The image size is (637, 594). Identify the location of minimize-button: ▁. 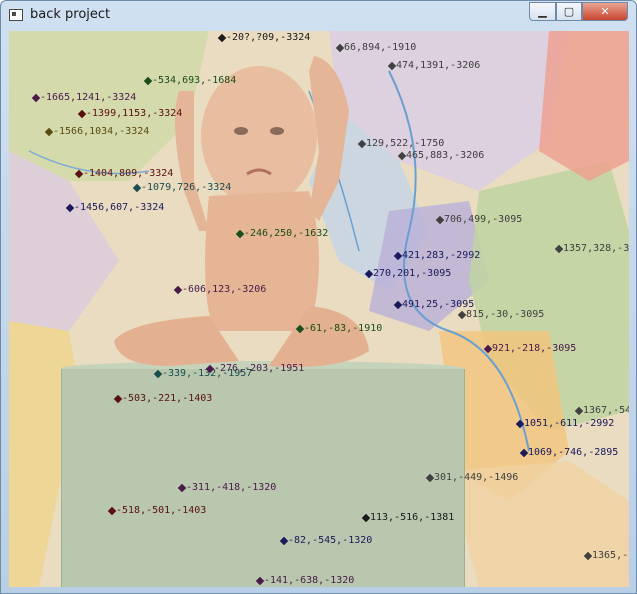
(542, 11).